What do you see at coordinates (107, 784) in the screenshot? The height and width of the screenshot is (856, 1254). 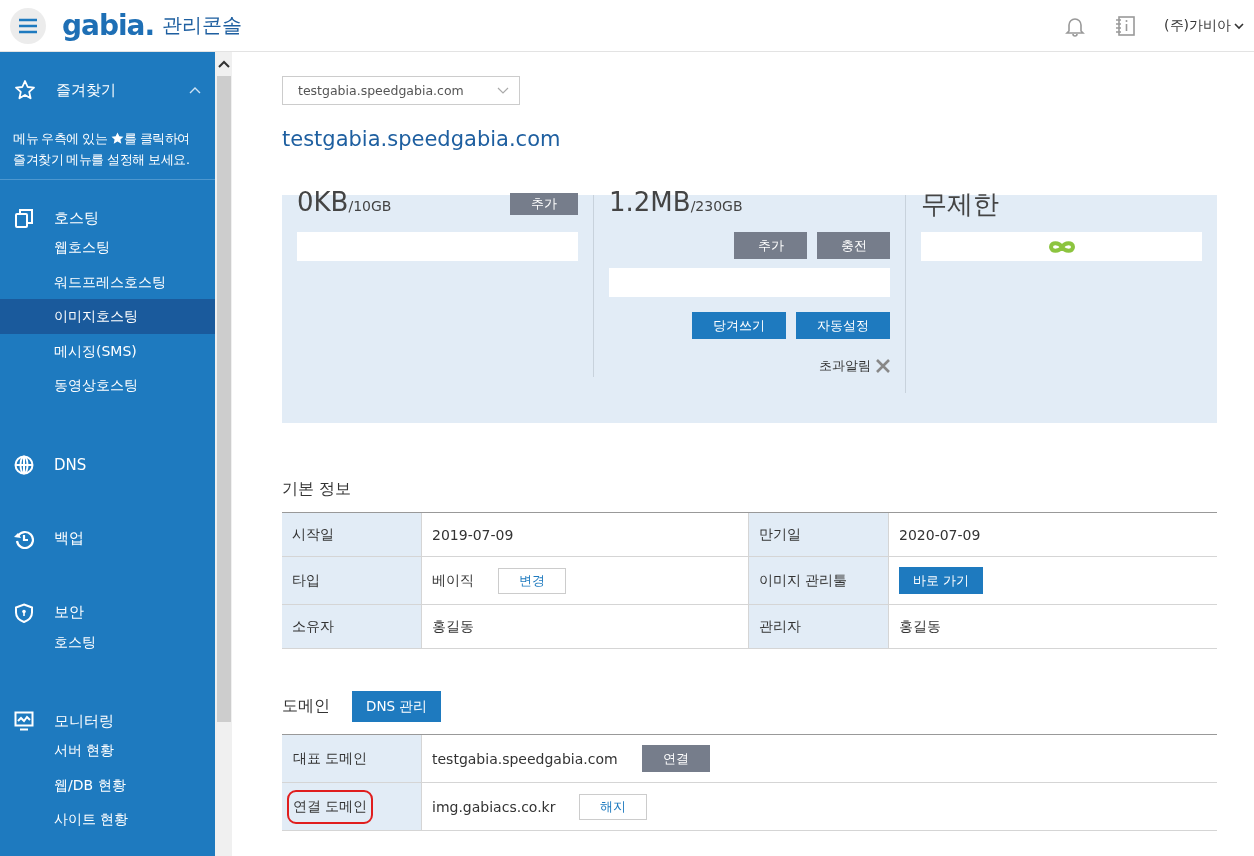 I see `menu-item: 웹/DB 현황` at bounding box center [107, 784].